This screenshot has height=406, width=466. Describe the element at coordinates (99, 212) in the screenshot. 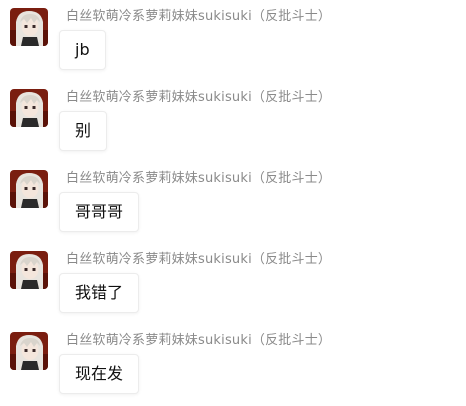

I see `message-bubble: 哥哥哥` at that location.